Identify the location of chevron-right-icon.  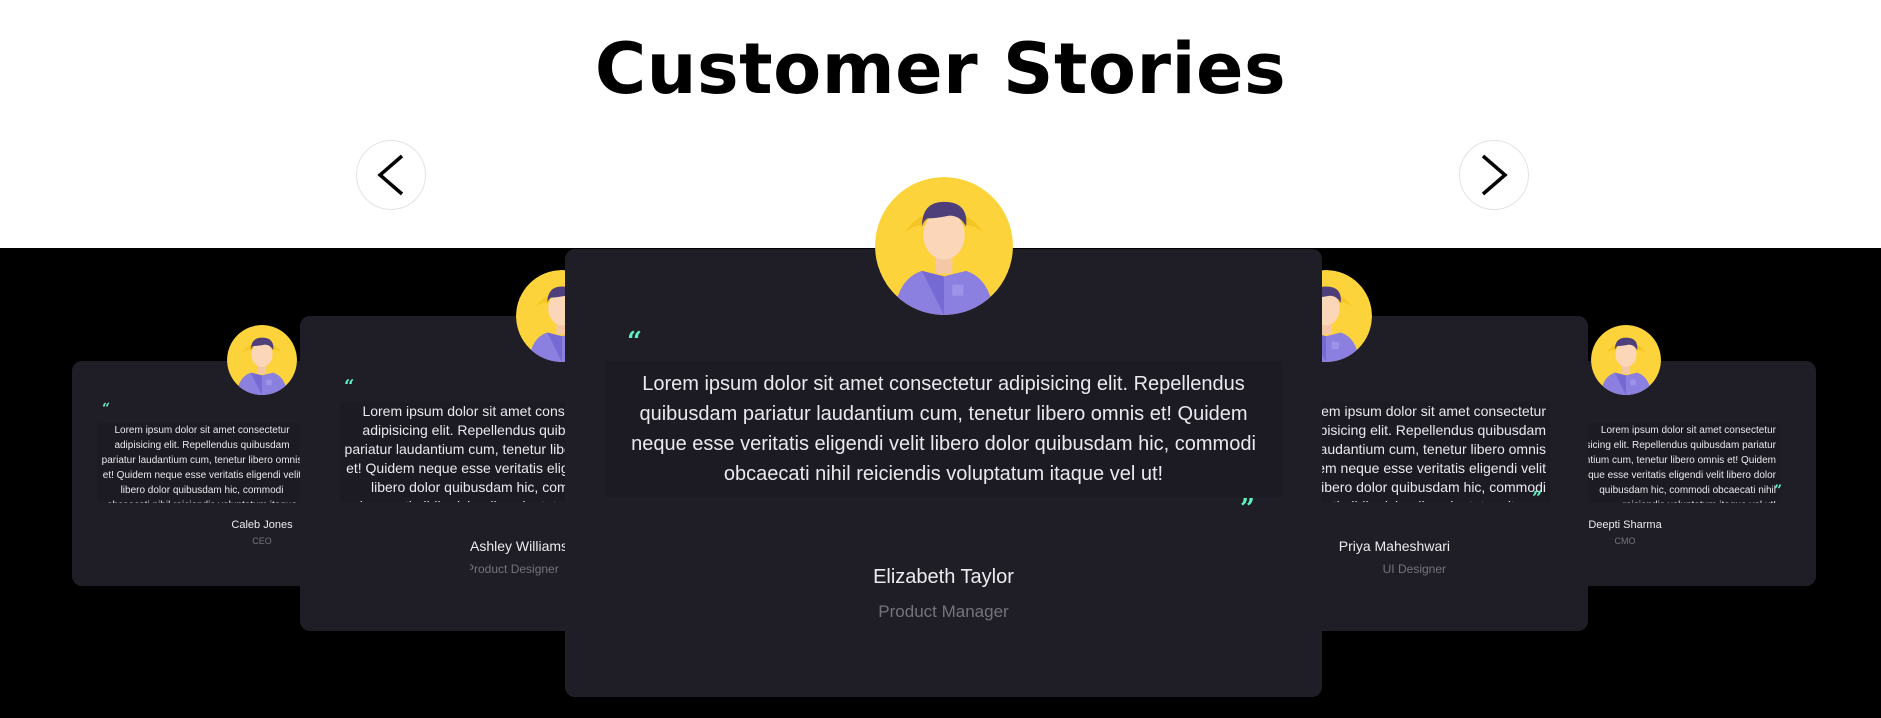
(1494, 175).